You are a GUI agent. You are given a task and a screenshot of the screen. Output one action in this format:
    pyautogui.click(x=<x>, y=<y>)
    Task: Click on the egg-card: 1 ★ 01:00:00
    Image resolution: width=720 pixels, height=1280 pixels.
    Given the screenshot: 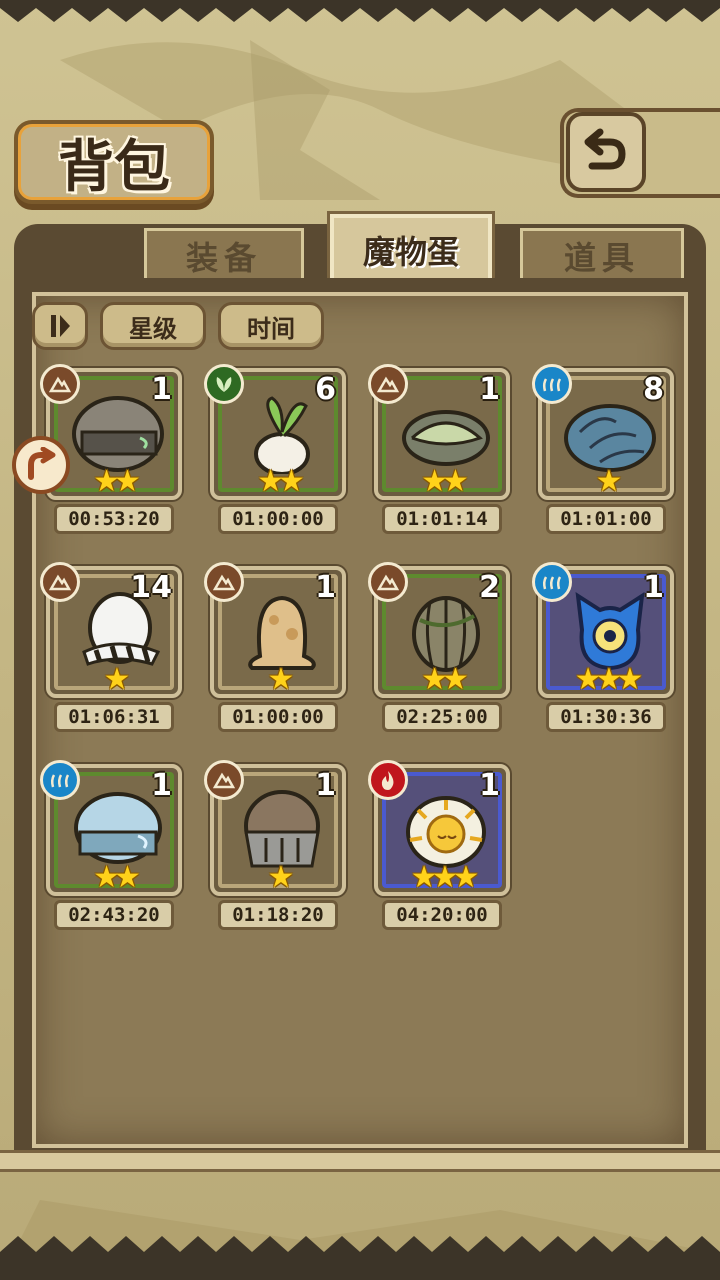 What is the action you would take?
    pyautogui.click(x=275, y=648)
    